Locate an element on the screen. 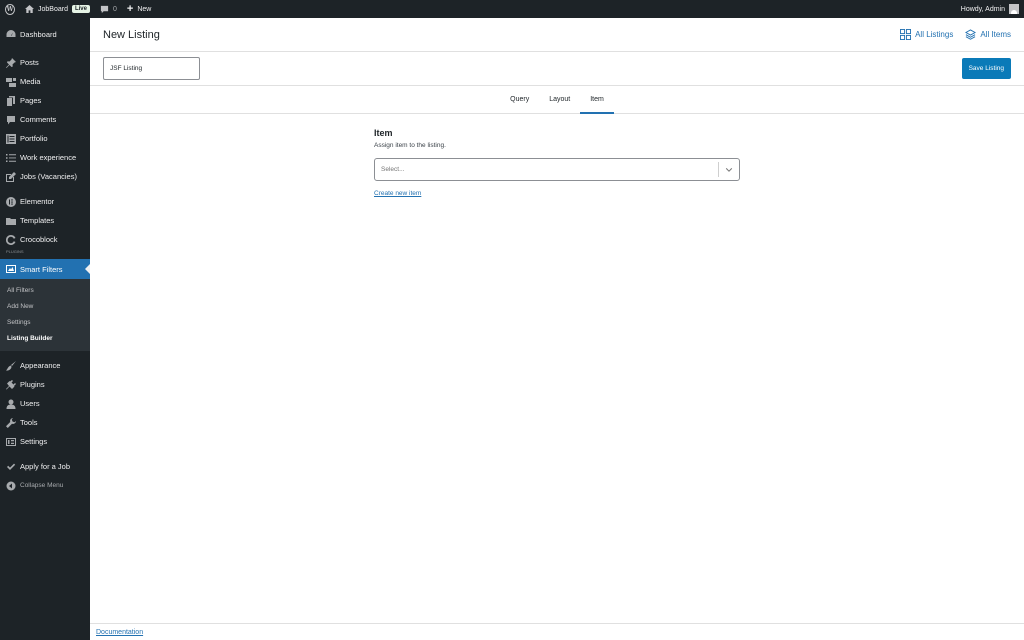  plugin-icon is located at coordinates (11, 384).